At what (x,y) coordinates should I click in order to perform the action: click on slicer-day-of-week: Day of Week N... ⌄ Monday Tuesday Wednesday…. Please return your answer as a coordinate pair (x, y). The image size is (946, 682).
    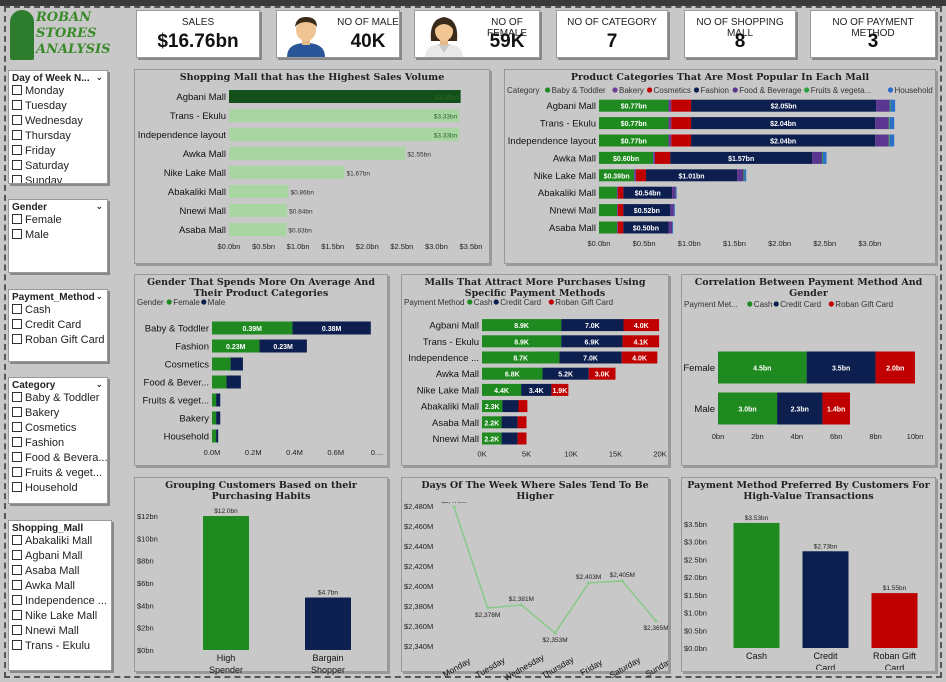
    Looking at the image, I should click on (58, 127).